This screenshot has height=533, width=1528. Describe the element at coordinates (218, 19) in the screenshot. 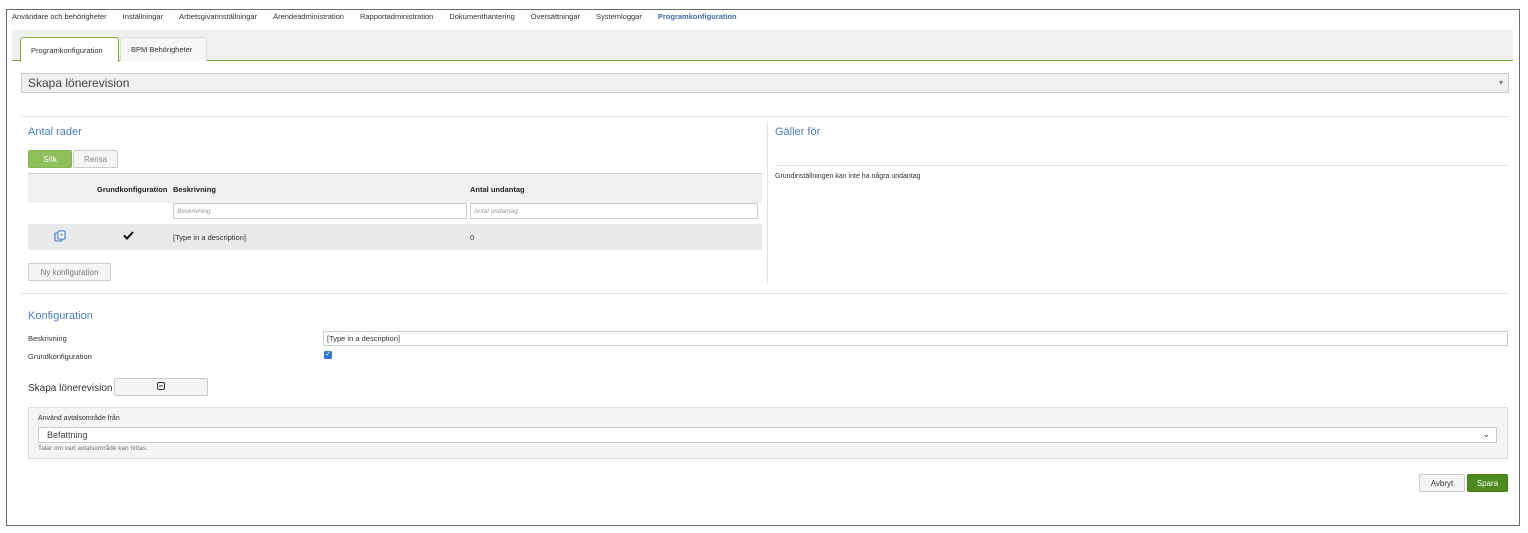

I see `nav-item-employer-settings: Arbetsgivarinställningar` at that location.